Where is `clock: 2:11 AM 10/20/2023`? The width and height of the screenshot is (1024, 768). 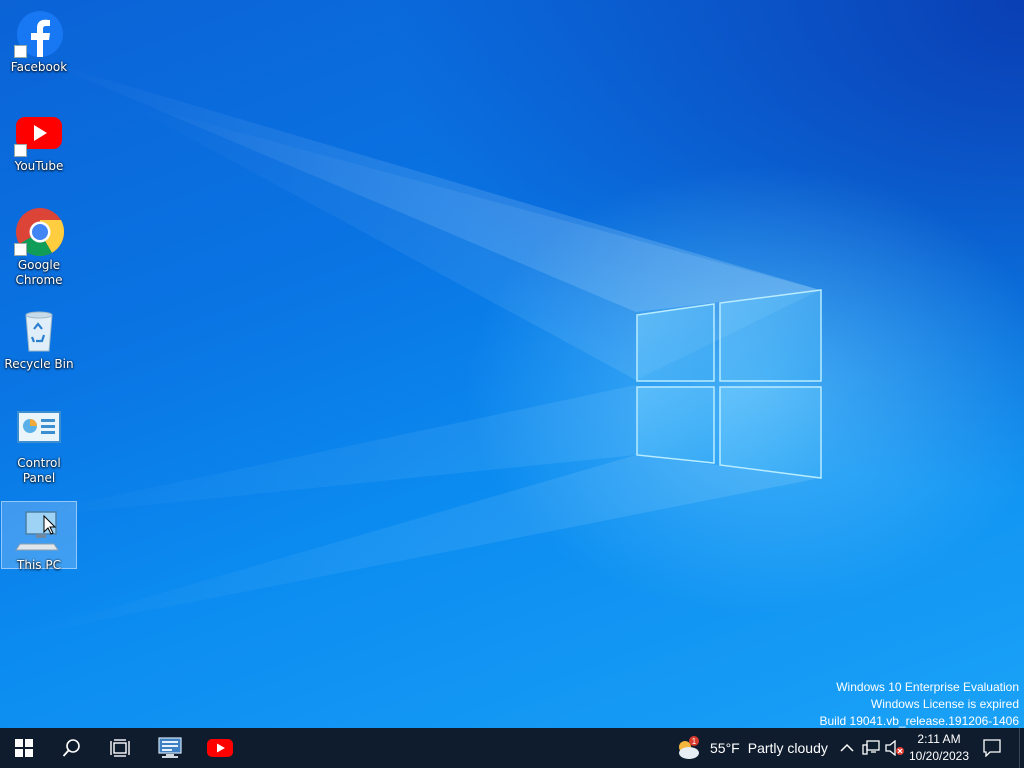
clock: 2:11 AM 10/20/2023 is located at coordinates (939, 748).